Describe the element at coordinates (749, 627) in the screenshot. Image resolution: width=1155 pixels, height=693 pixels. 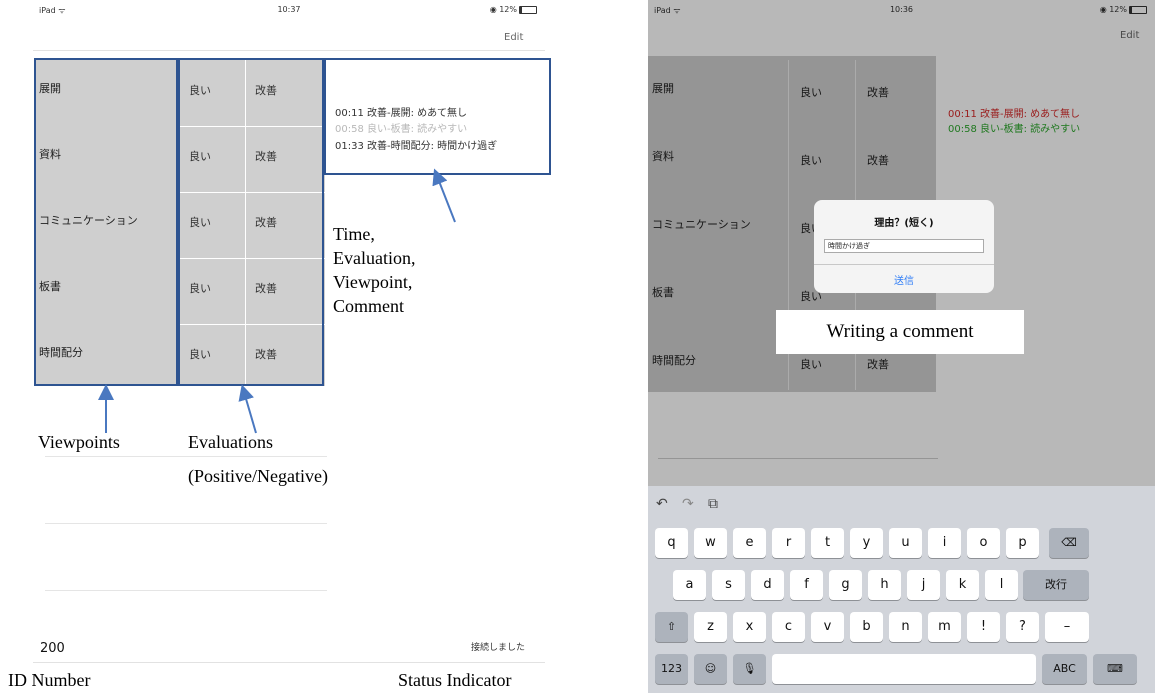
I see `key-x: x` at that location.